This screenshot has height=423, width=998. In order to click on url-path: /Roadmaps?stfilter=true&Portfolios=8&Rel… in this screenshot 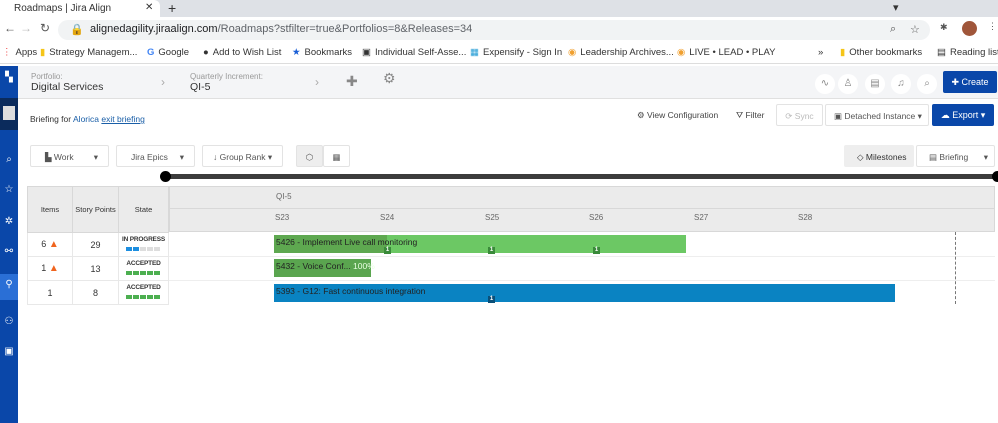, I will do `click(345, 29)`.